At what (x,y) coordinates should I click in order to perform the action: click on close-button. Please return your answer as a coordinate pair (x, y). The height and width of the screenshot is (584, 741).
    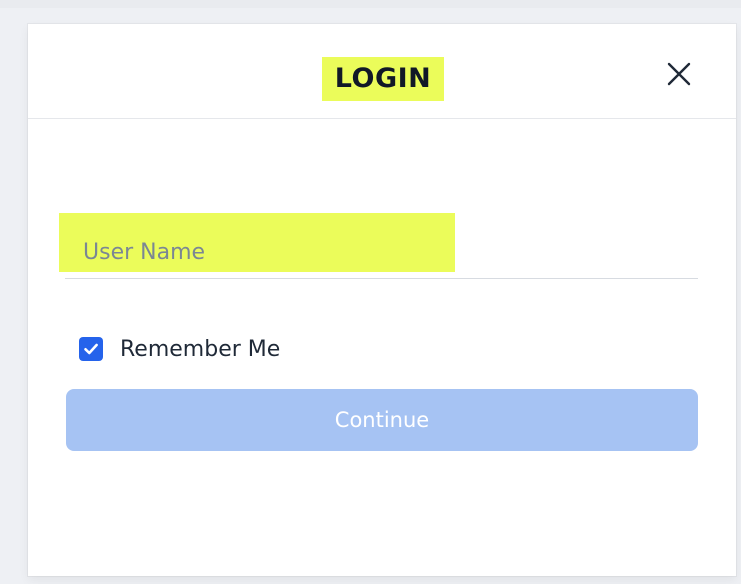
    Looking at the image, I should click on (679, 74).